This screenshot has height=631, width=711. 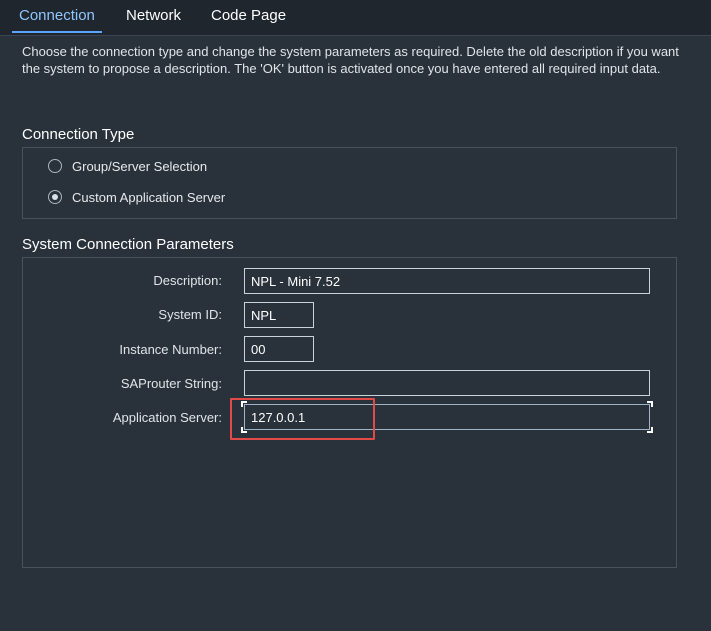 What do you see at coordinates (55, 166) in the screenshot?
I see `radio-unchecked-icon` at bounding box center [55, 166].